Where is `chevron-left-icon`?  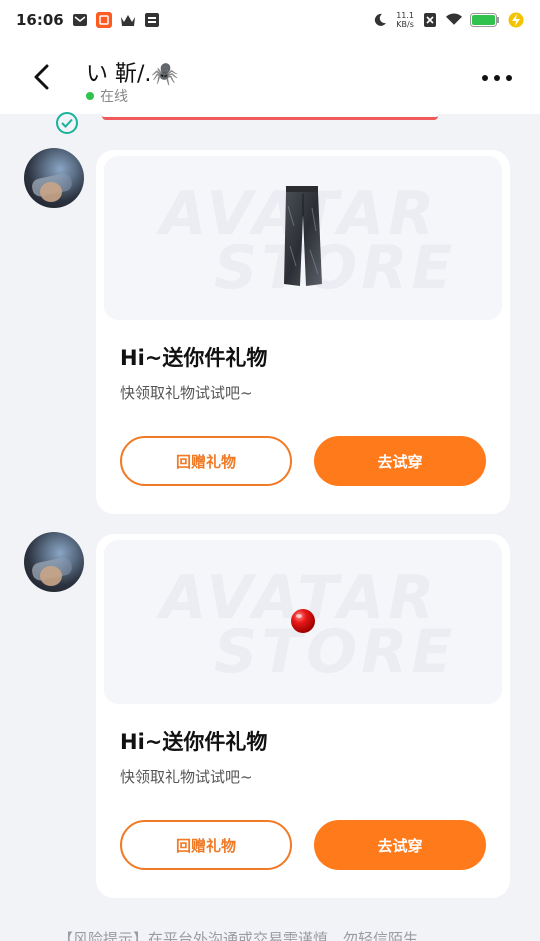 chevron-left-icon is located at coordinates (41, 77).